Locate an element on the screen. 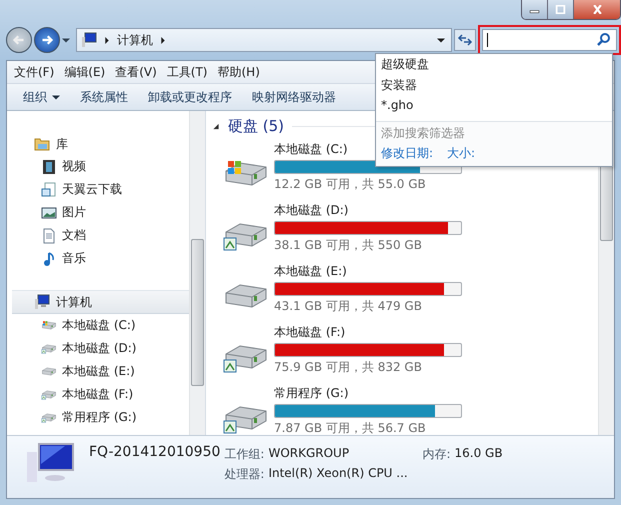  nav-label: 天翼云下载 is located at coordinates (92, 189).